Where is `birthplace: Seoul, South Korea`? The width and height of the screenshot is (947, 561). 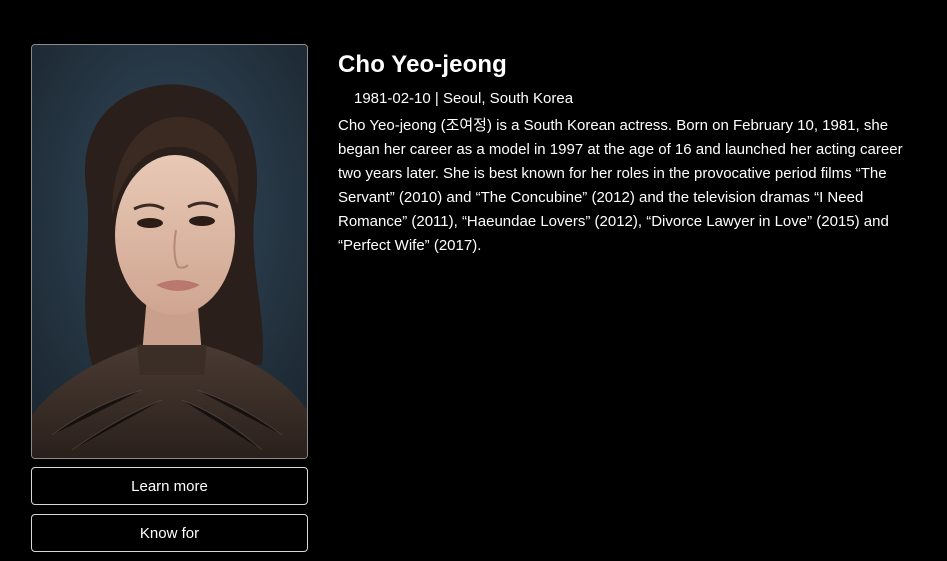
birthplace: Seoul, South Korea is located at coordinates (508, 98).